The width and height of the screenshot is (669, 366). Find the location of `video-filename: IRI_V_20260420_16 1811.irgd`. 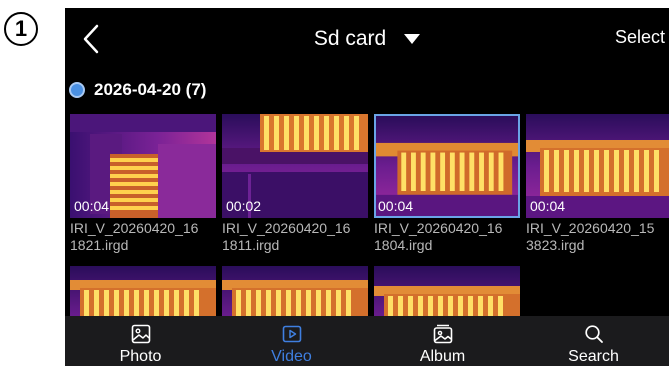

video-filename: IRI_V_20260420_16 1811.irgd is located at coordinates (286, 236).